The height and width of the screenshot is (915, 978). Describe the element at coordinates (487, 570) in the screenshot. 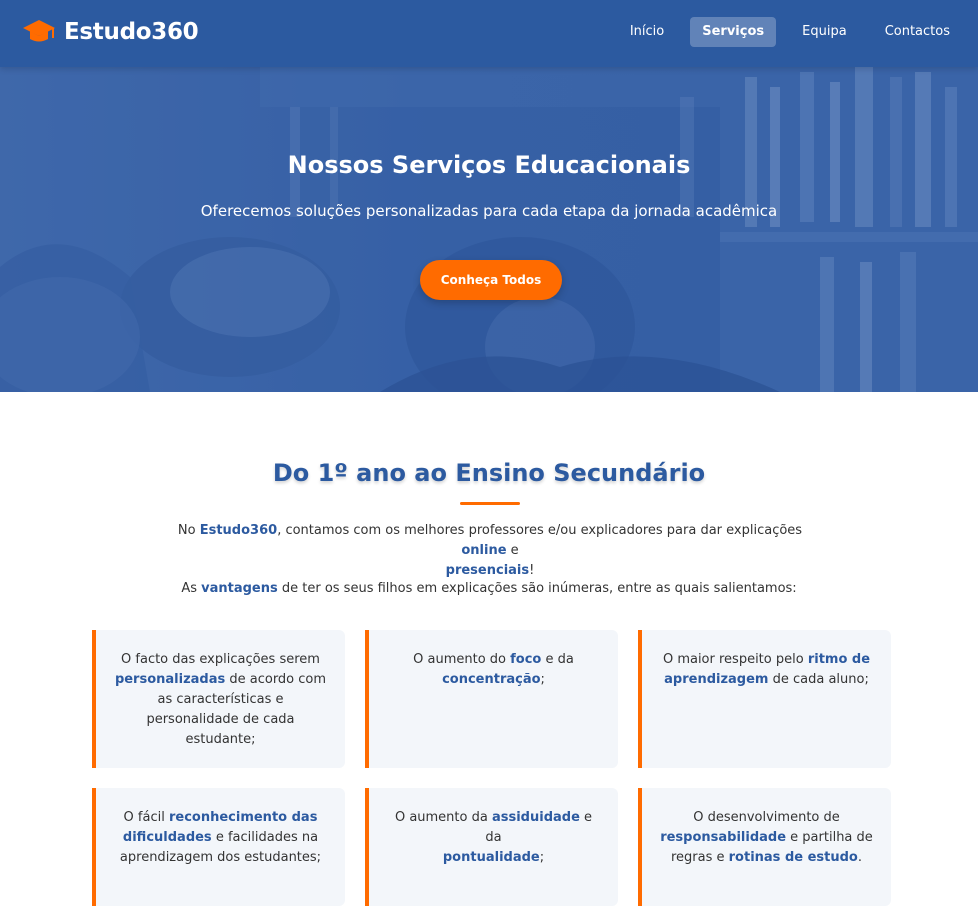

I see `intro-highlight-presenciais: presenciais` at that location.